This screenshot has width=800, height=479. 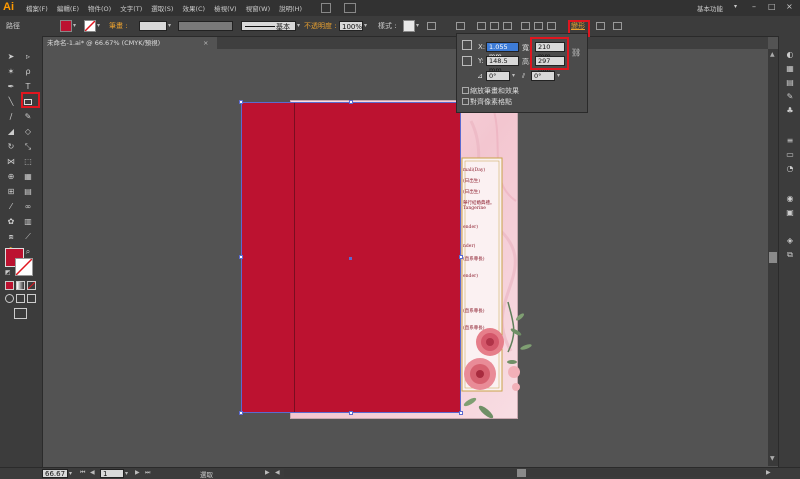 What do you see at coordinates (31, 285) in the screenshot?
I see `none-mode-icon` at bounding box center [31, 285].